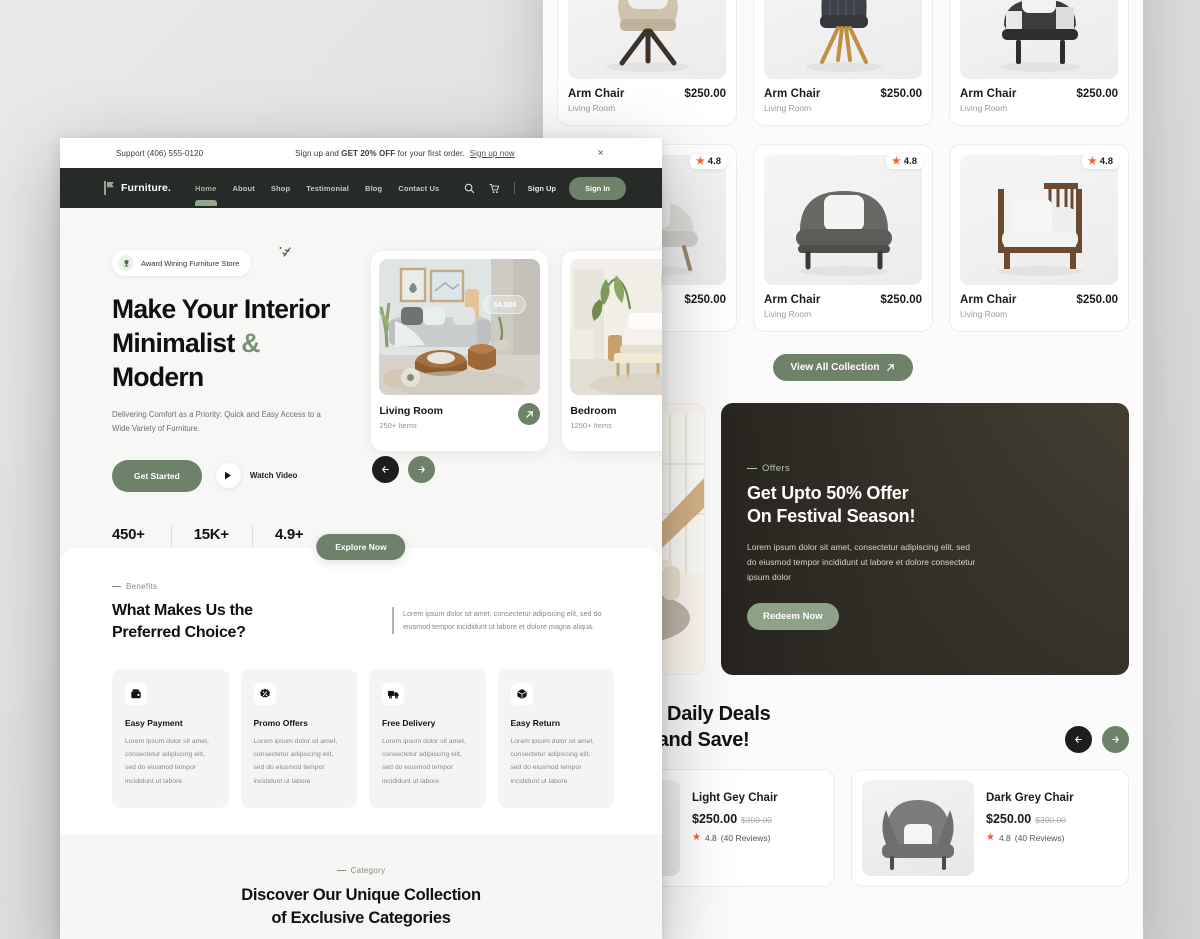 Image resolution: width=1200 pixels, height=939 pixels. What do you see at coordinates (137, 188) in the screenshot?
I see `brand-logo: Furniture.` at bounding box center [137, 188].